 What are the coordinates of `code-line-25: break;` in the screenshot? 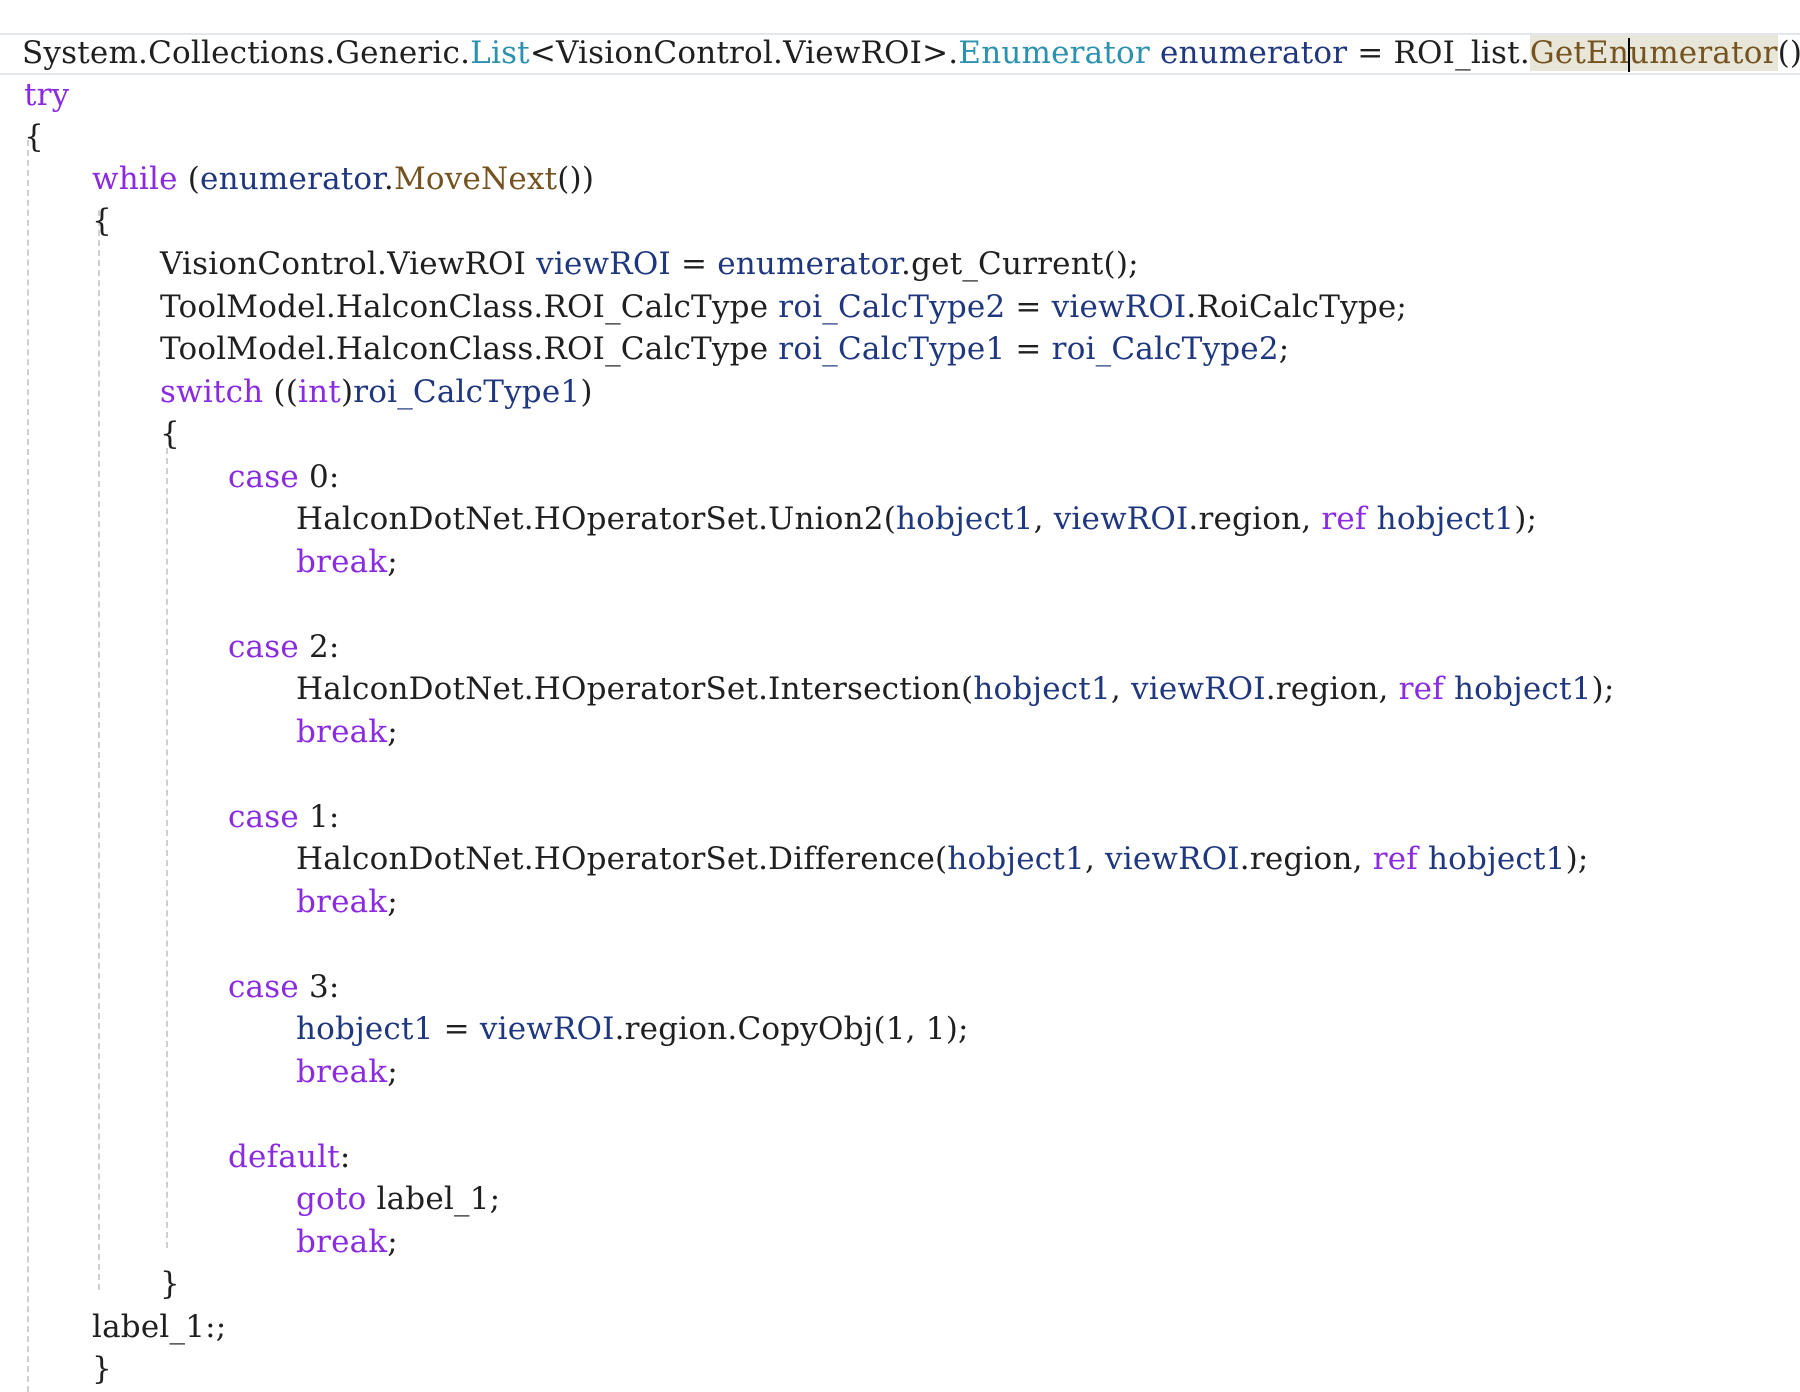 It's located at (347, 1242).